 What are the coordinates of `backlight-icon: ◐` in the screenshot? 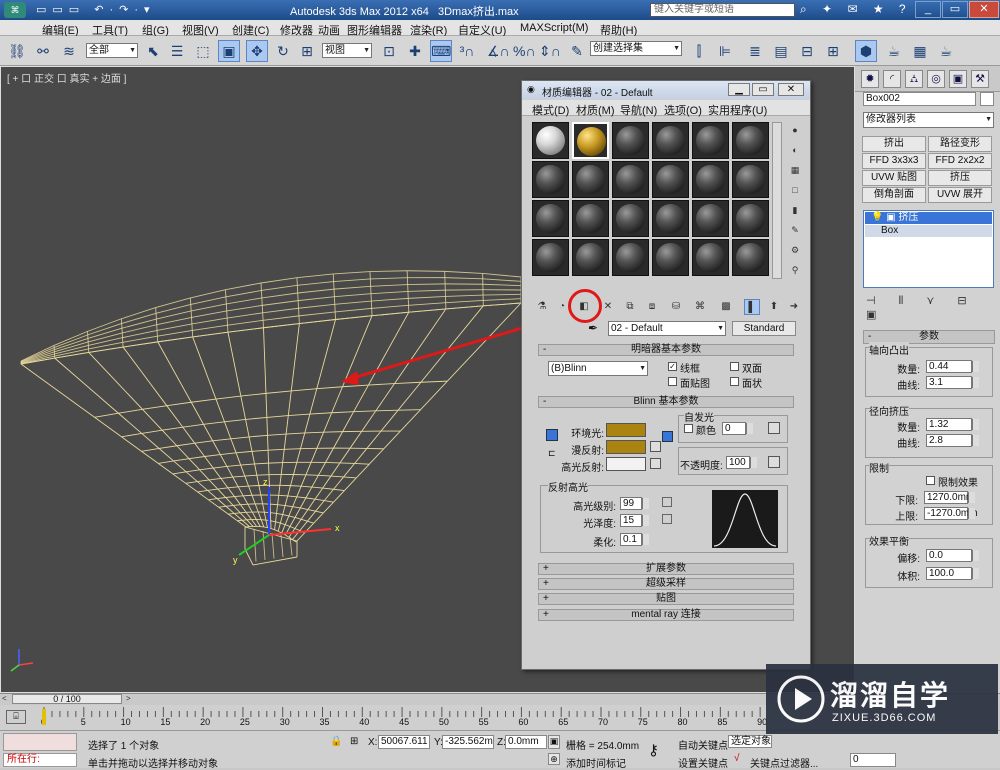 It's located at (795, 150).